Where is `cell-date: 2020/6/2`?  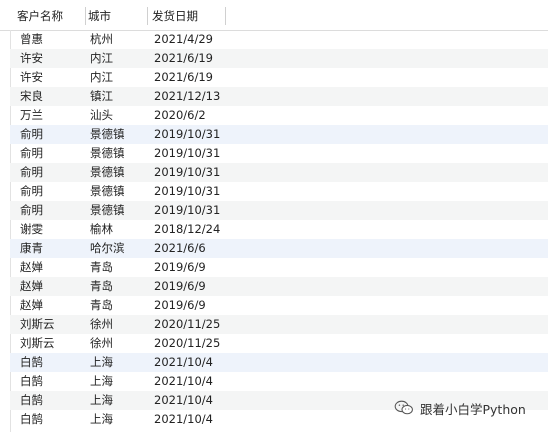 cell-date: 2020/6/2 is located at coordinates (180, 115).